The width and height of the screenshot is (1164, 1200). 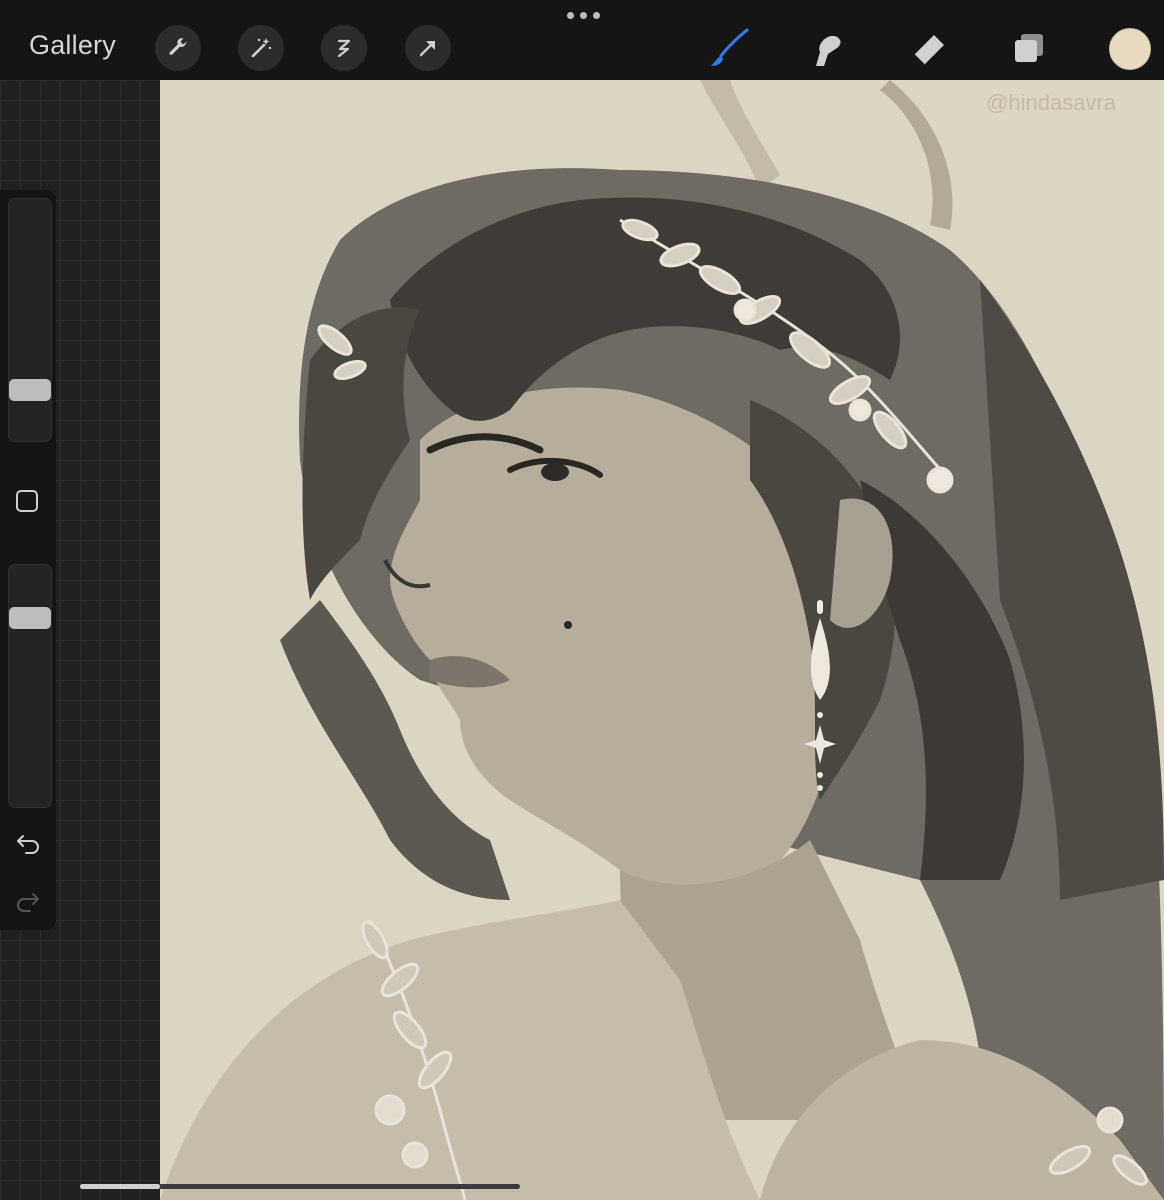 What do you see at coordinates (30, 320) in the screenshot?
I see `brush-size-slider` at bounding box center [30, 320].